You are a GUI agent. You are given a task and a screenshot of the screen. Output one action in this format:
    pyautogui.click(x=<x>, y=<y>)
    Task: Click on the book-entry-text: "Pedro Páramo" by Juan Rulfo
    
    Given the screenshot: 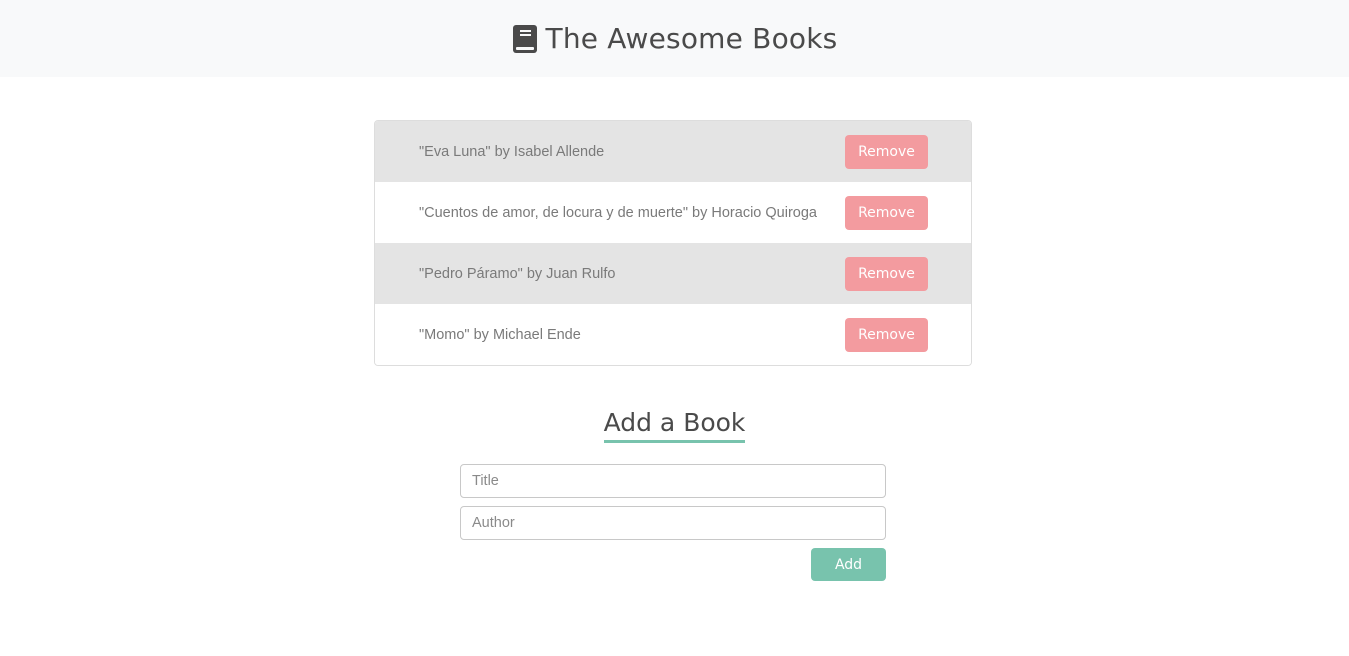 What is the action you would take?
    pyautogui.click(x=517, y=273)
    